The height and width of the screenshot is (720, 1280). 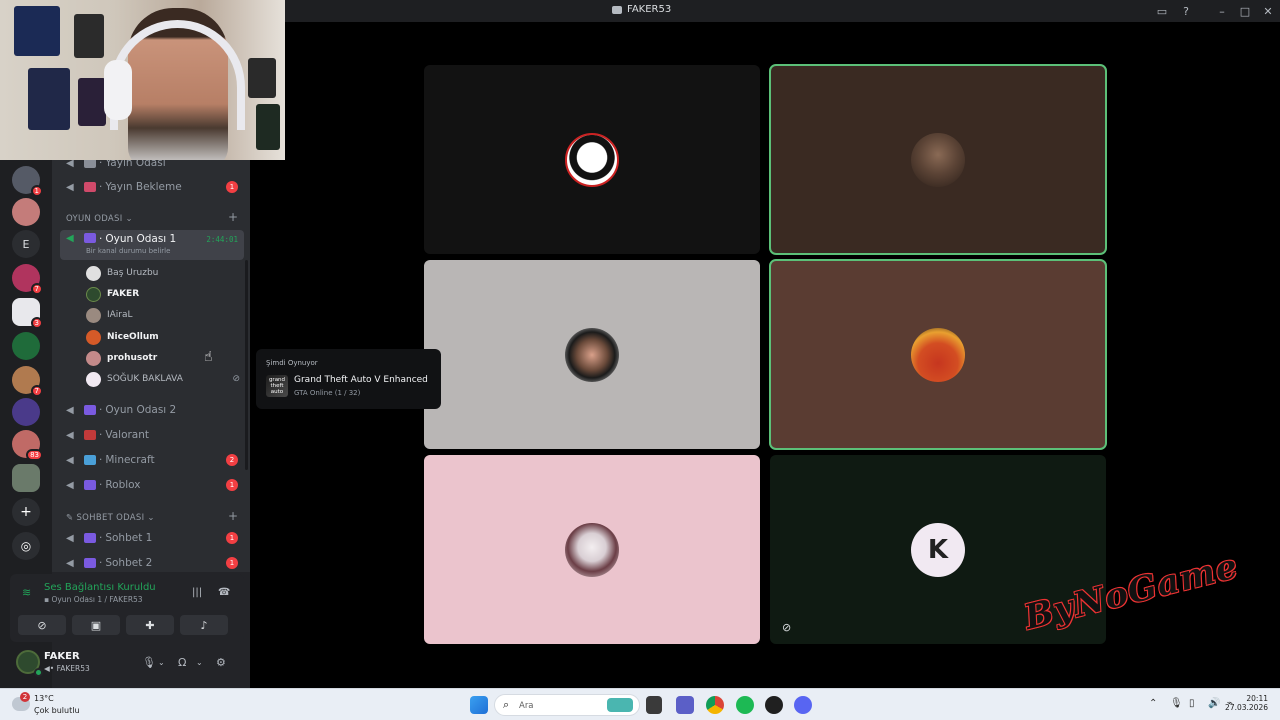 What do you see at coordinates (152, 538) in the screenshot?
I see `voice-channel: ◀ · Sohbet 1 1` at bounding box center [152, 538].